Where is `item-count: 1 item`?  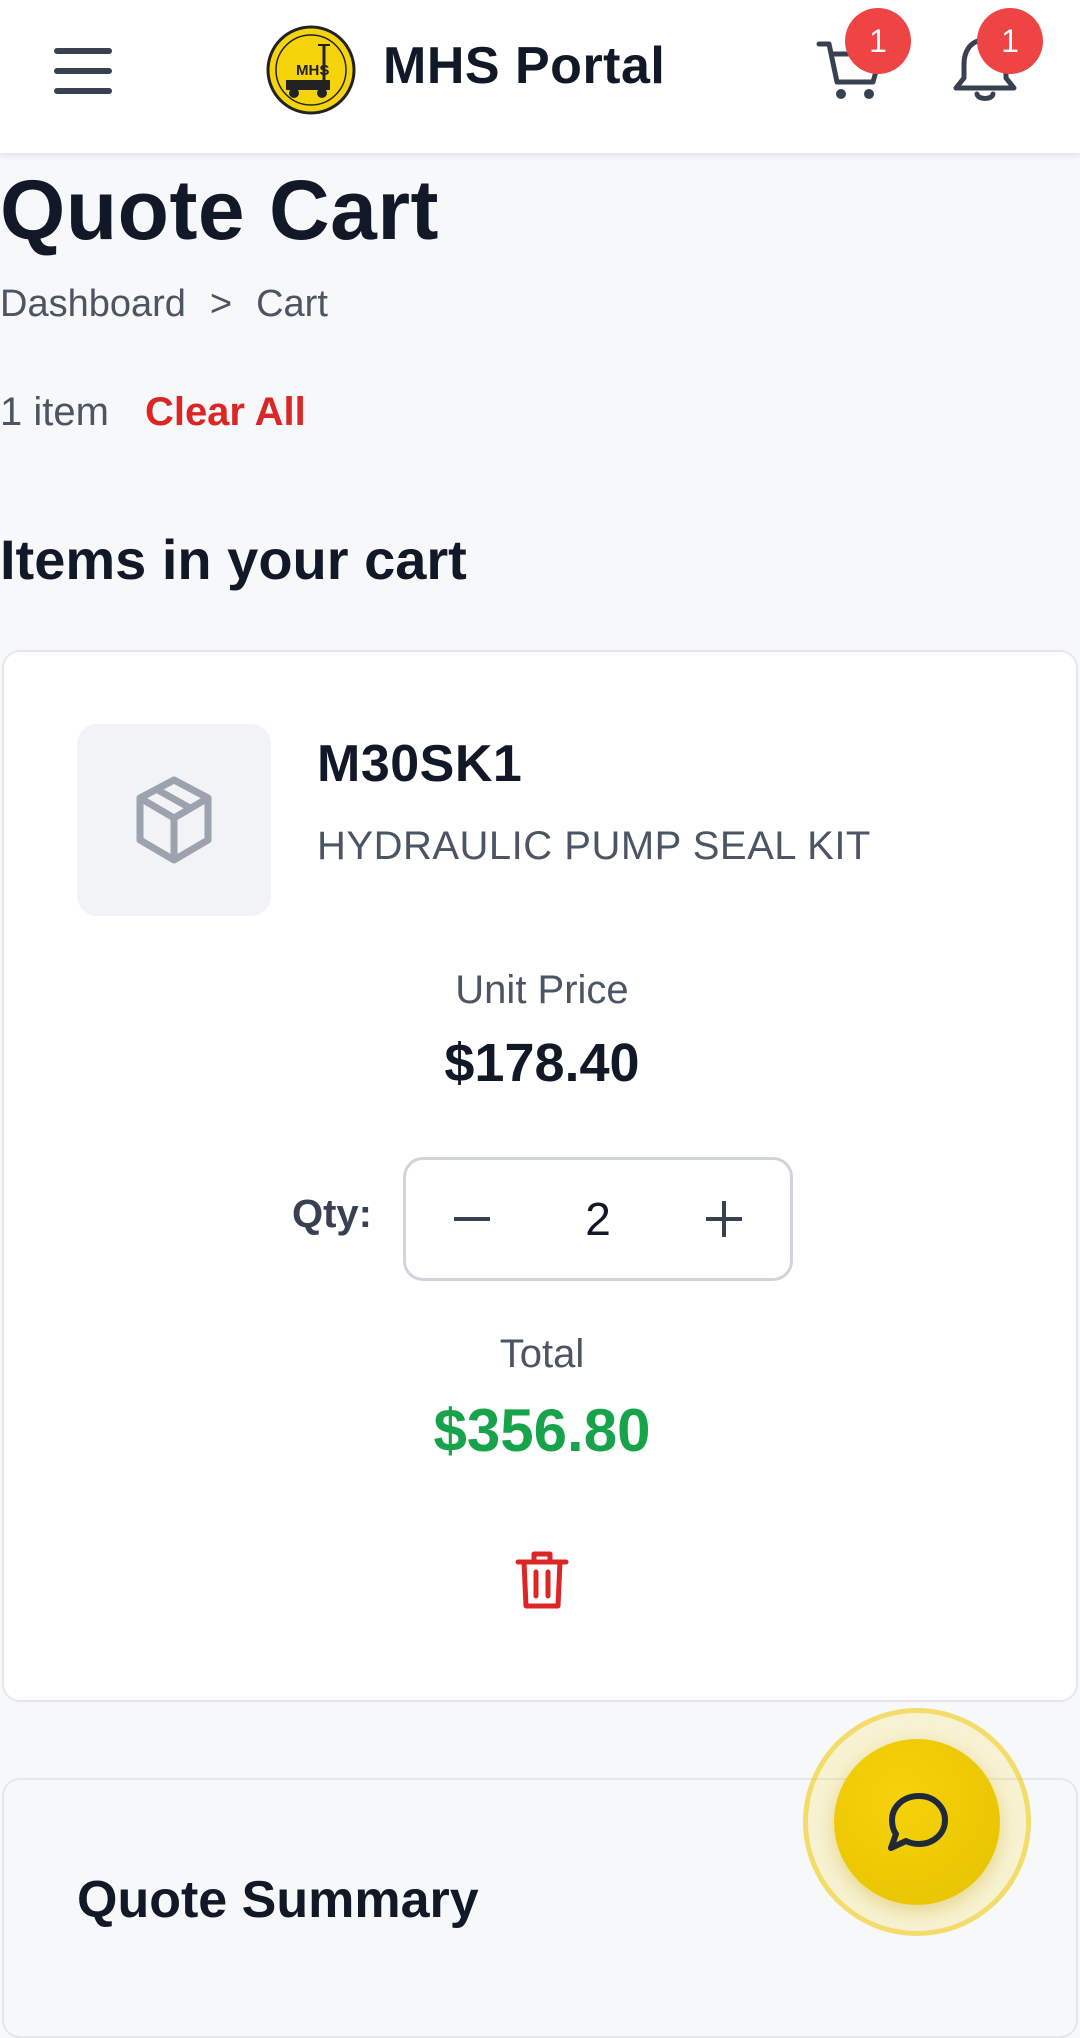
item-count: 1 item is located at coordinates (54, 412).